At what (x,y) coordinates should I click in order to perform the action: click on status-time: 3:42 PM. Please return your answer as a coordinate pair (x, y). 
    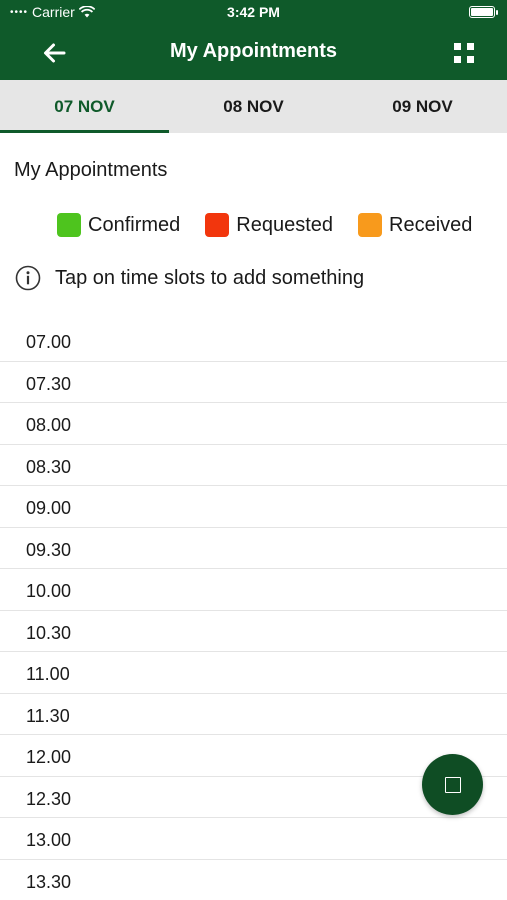
    Looking at the image, I should click on (253, 12).